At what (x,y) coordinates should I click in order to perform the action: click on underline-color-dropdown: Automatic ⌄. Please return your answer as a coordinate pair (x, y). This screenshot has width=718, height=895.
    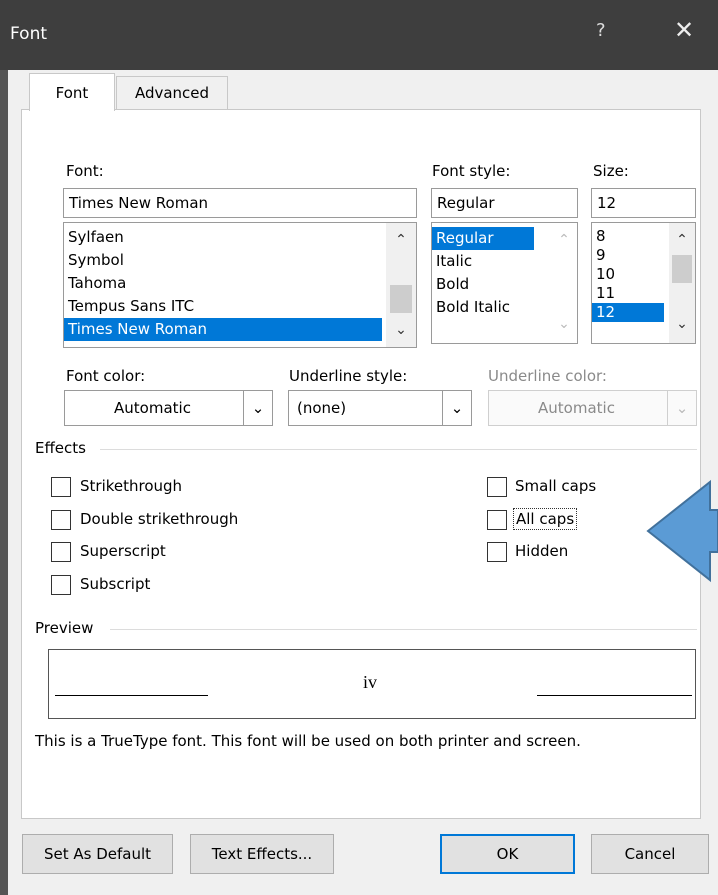
    Looking at the image, I should click on (592, 408).